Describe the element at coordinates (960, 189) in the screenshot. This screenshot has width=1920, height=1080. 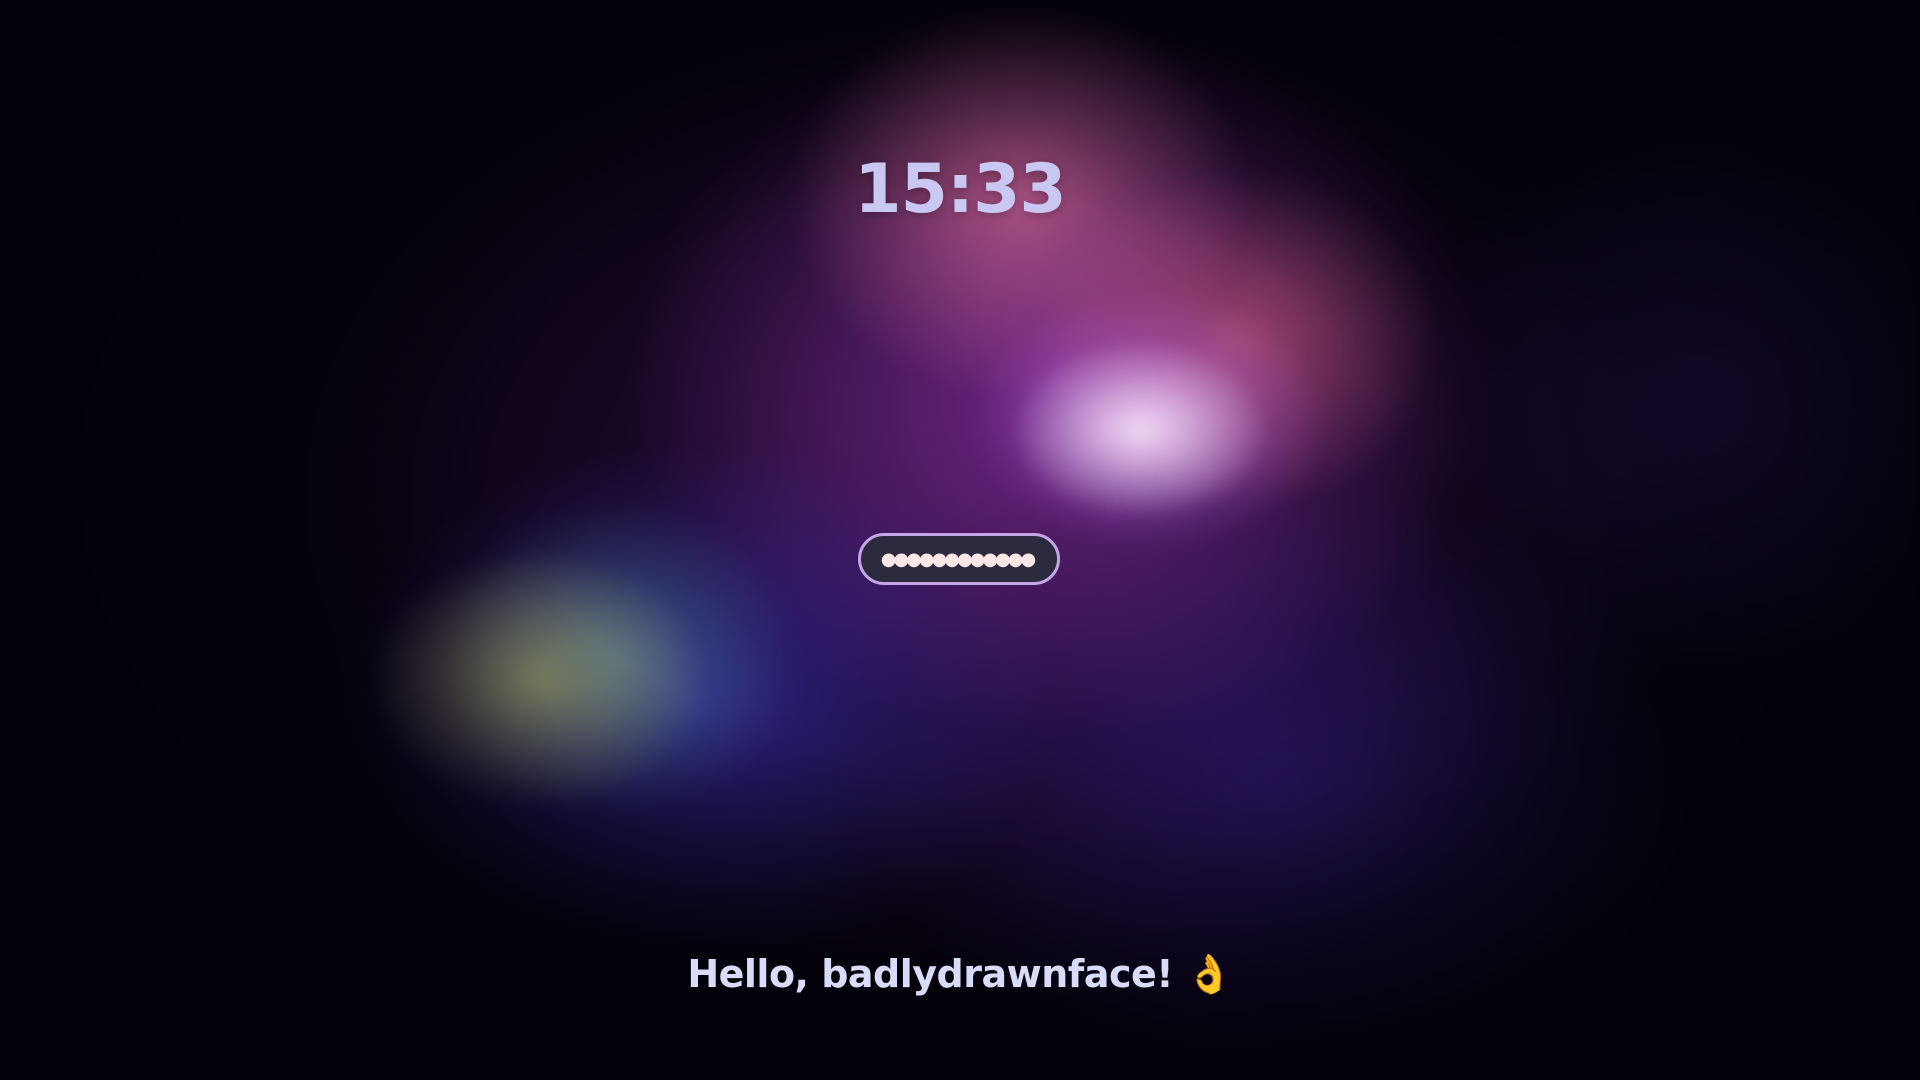
I see `clock-time: 15:33` at that location.